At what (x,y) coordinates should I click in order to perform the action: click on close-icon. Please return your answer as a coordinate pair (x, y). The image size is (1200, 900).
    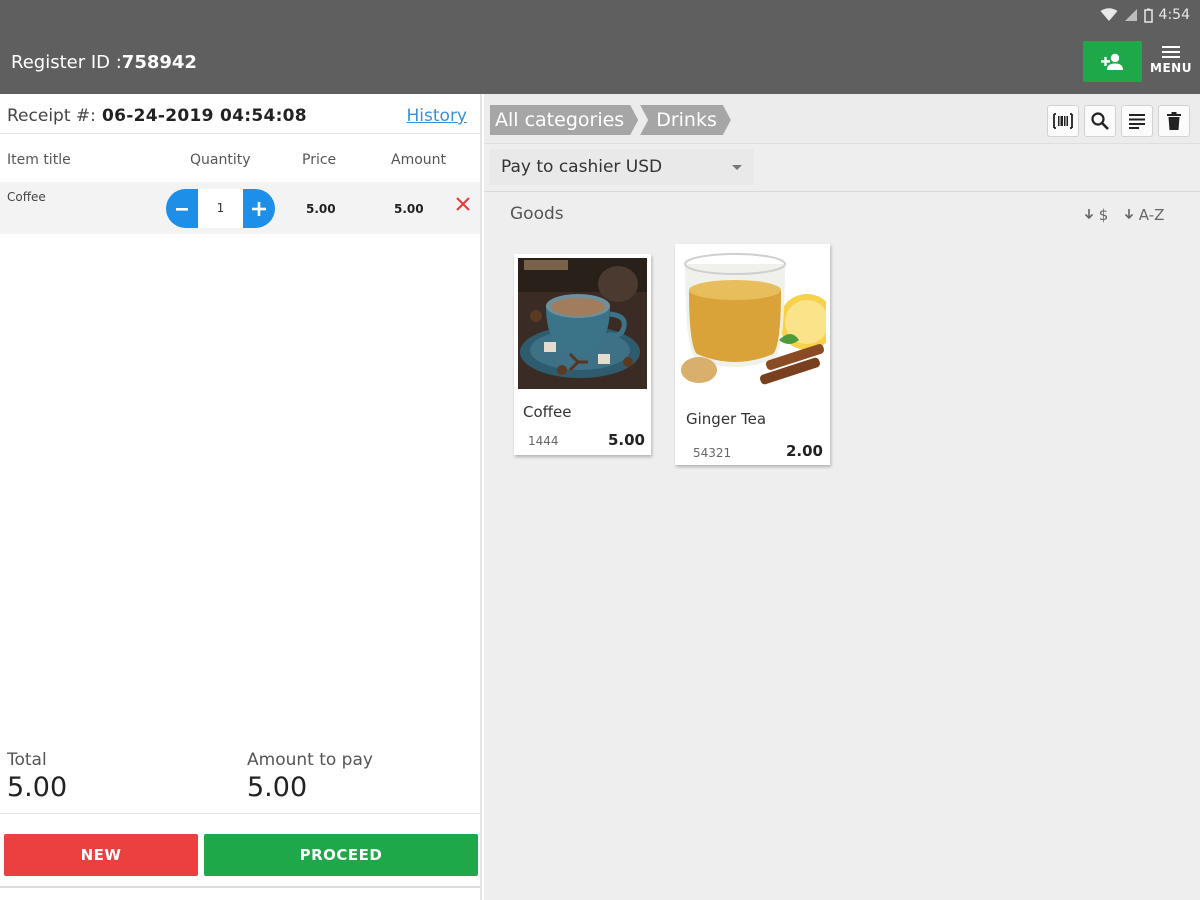
    Looking at the image, I should click on (463, 204).